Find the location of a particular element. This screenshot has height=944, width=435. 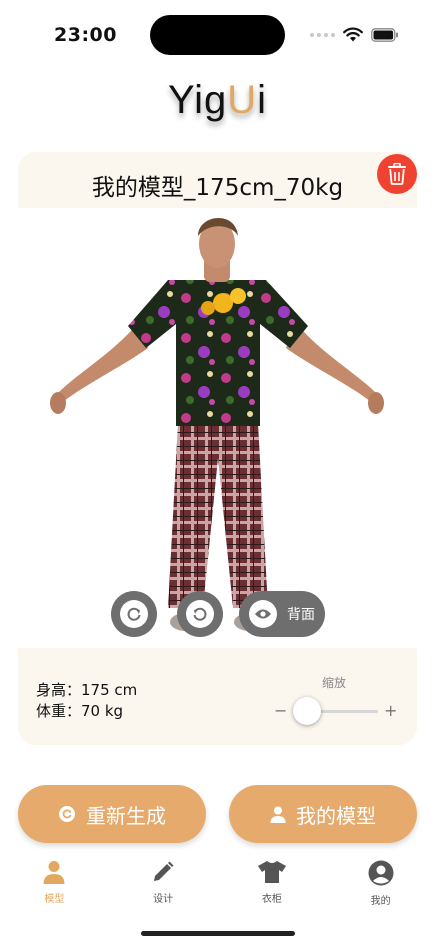

rotate-counterclockwise-icon is located at coordinates (200, 614).